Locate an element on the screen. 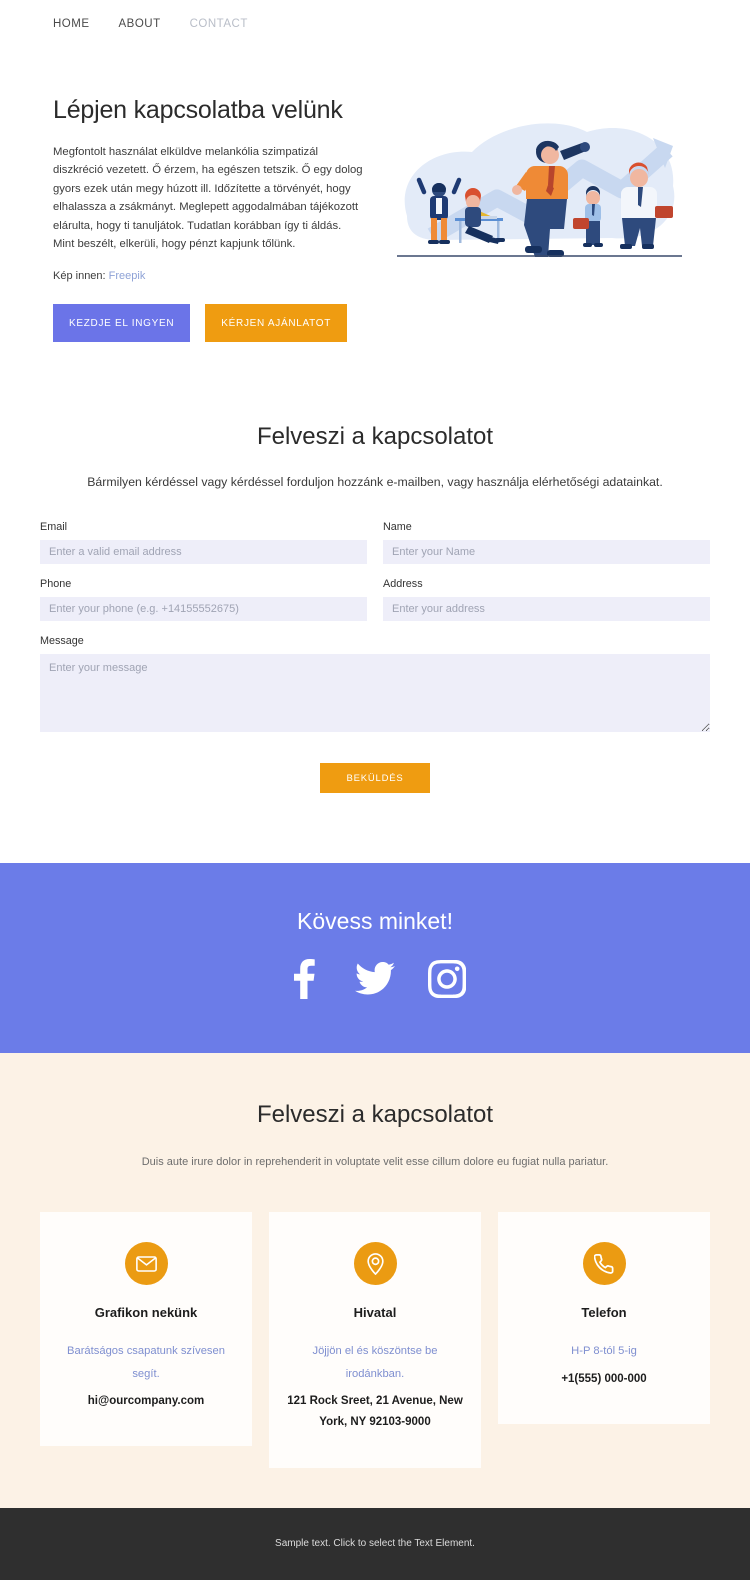 The image size is (750, 1580). contact-card-note: Barátságos csapatunk szívesen segít. is located at coordinates (146, 1362).